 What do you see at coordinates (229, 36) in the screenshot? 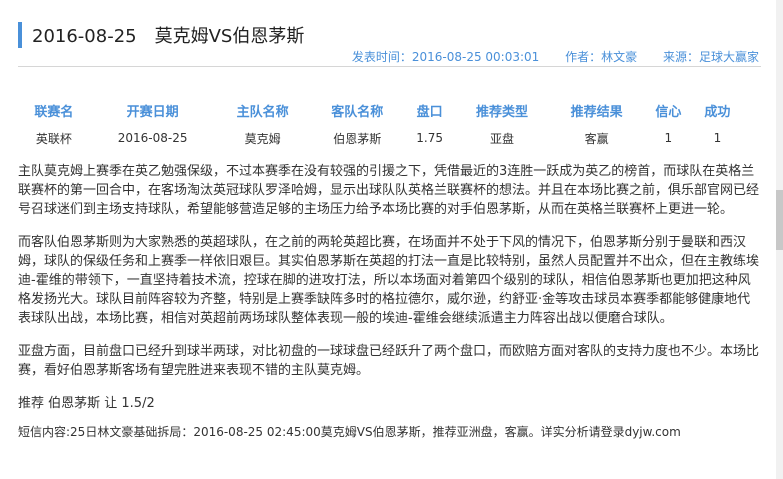
I see `title-match: 莫克姆VS伯恩茅斯` at bounding box center [229, 36].